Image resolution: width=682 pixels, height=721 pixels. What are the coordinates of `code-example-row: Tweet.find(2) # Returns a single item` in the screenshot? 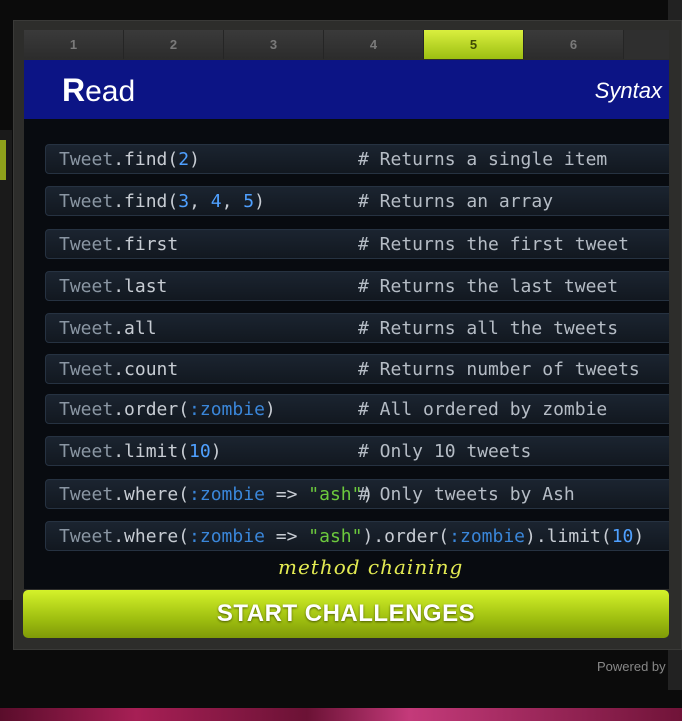 It's located at (357, 159).